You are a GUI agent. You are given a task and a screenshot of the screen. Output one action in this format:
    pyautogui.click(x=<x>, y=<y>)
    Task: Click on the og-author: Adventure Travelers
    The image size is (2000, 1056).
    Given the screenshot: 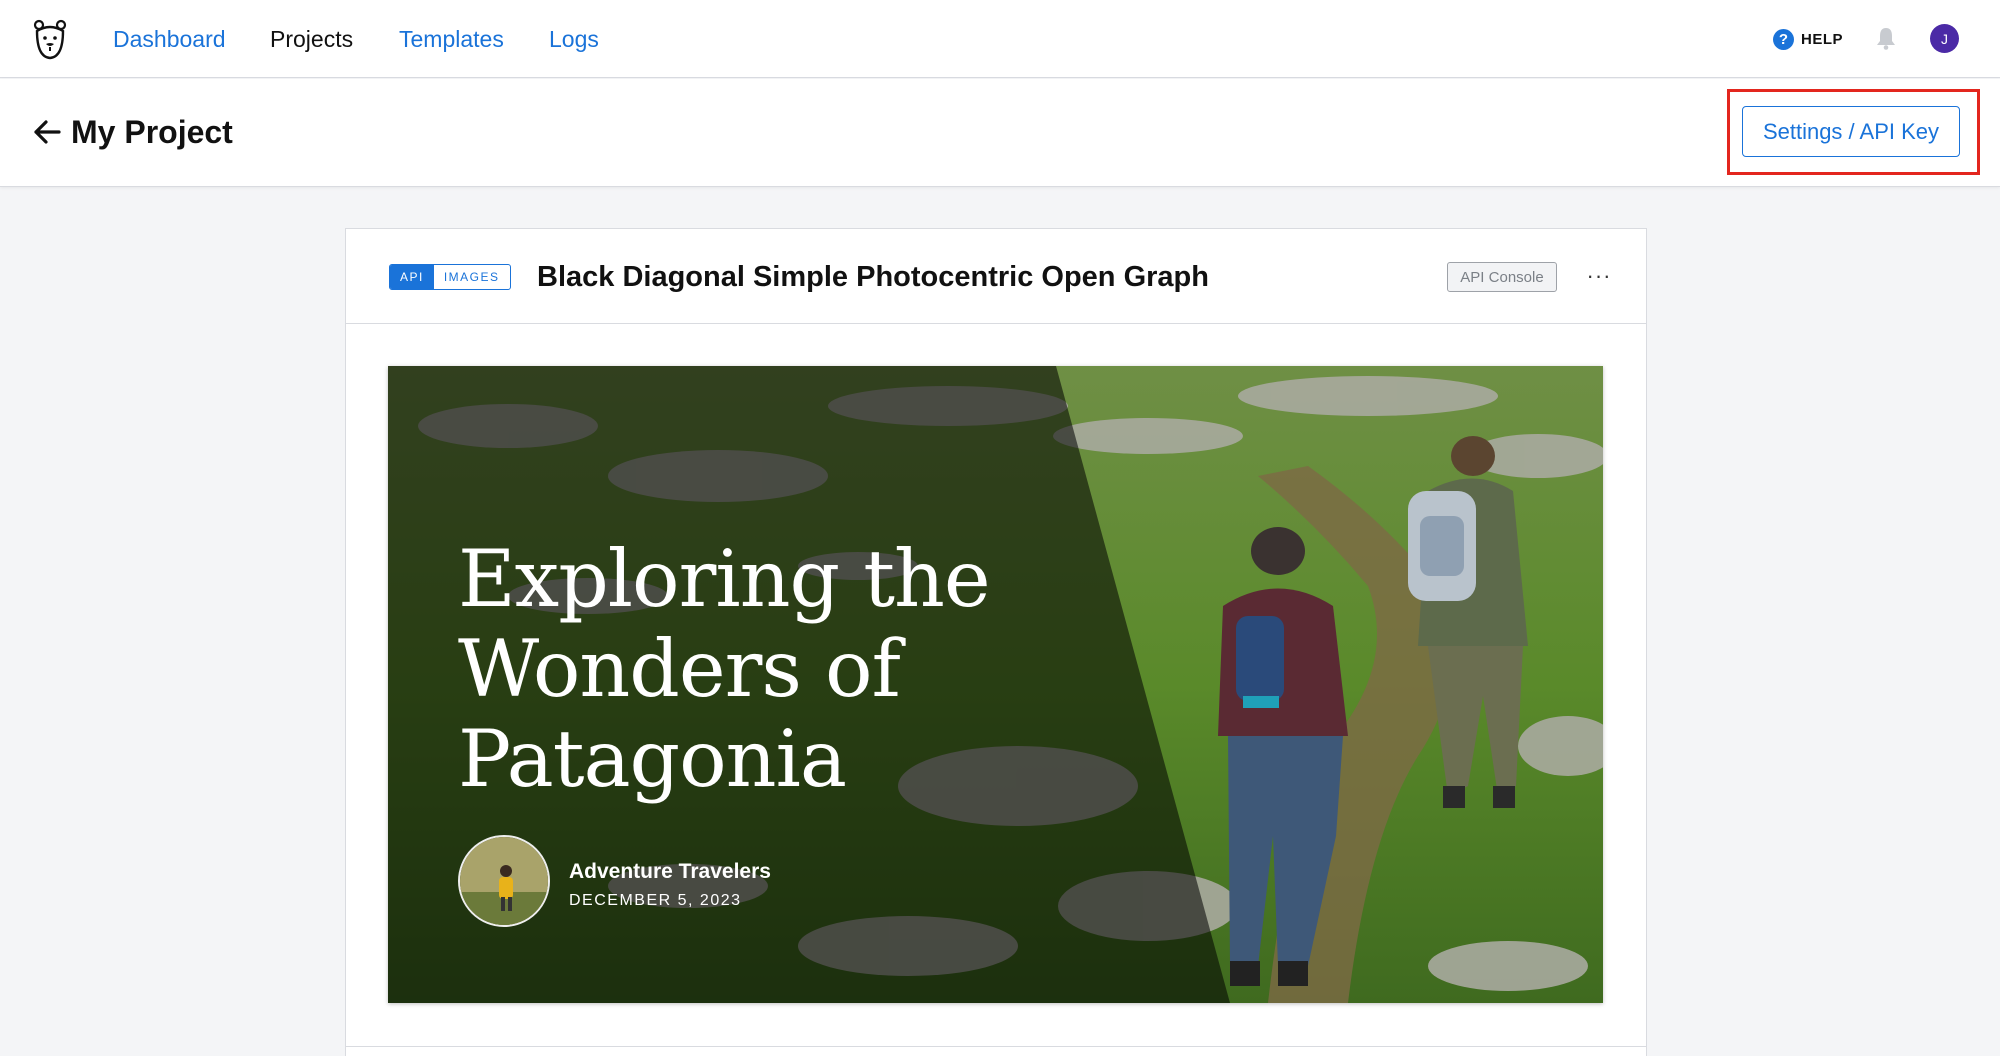 What is the action you would take?
    pyautogui.click(x=670, y=871)
    